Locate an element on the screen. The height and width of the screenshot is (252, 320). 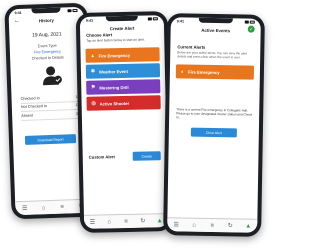
check-icon: ✓ is located at coordinates (251, 29).